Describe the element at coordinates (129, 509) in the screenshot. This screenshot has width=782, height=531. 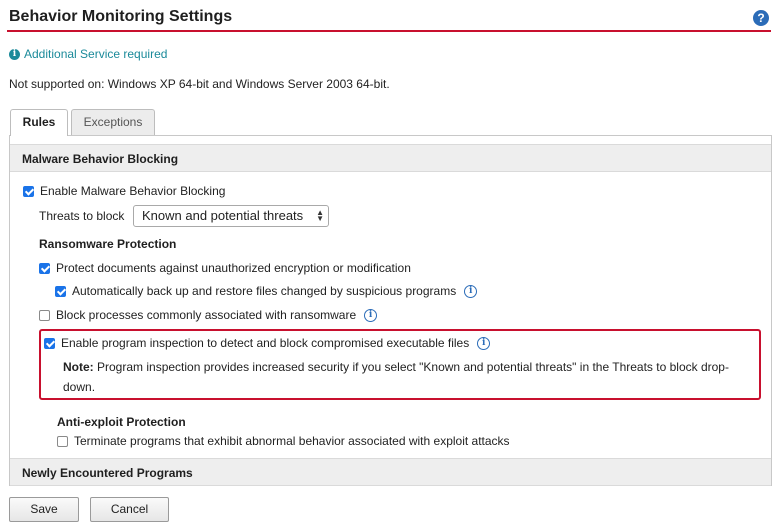
I see `cancel-button: Cancel` at that location.